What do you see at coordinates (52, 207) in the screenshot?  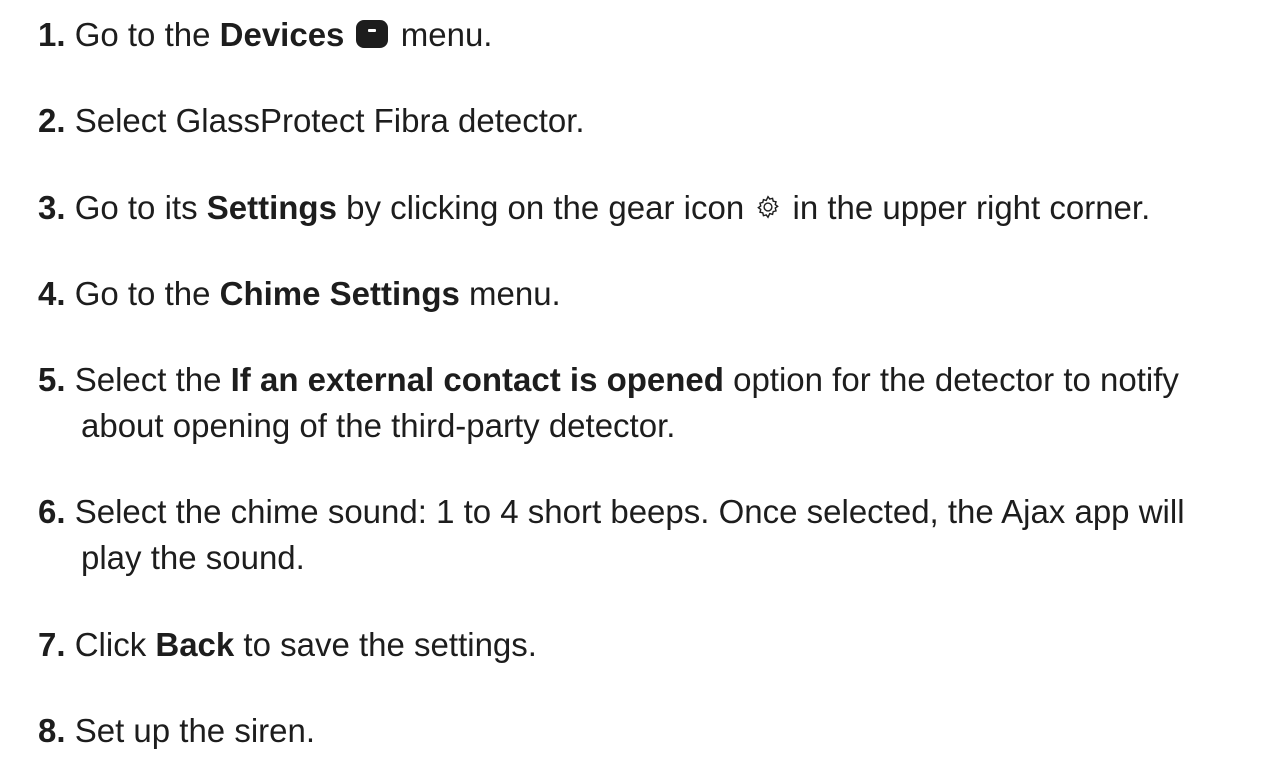 I see `step-number: 3.` at bounding box center [52, 207].